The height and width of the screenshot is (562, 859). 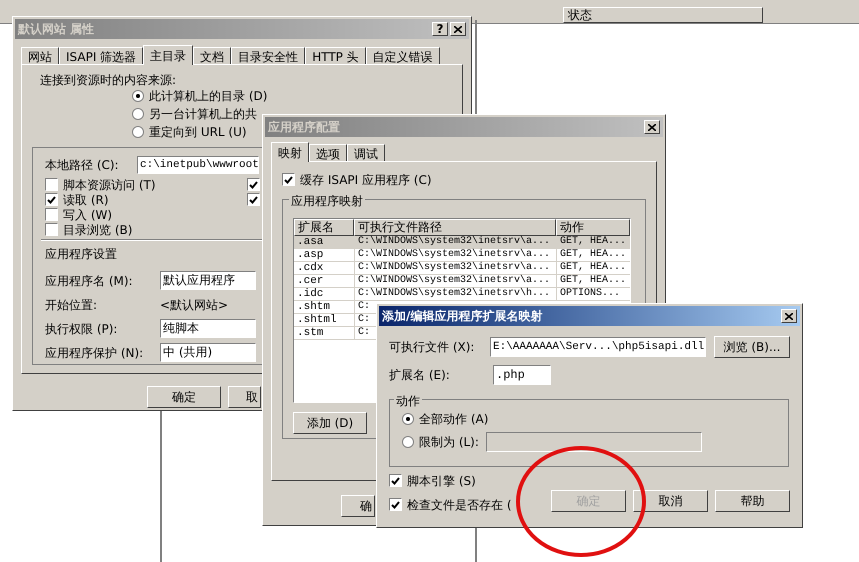 I want to click on column-header: 扩展名, so click(x=324, y=227).